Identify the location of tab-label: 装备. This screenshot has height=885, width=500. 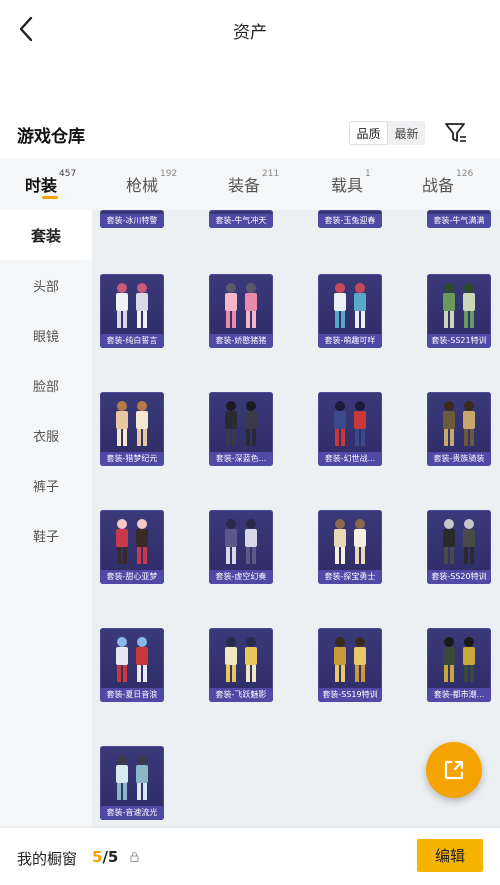
(244, 185).